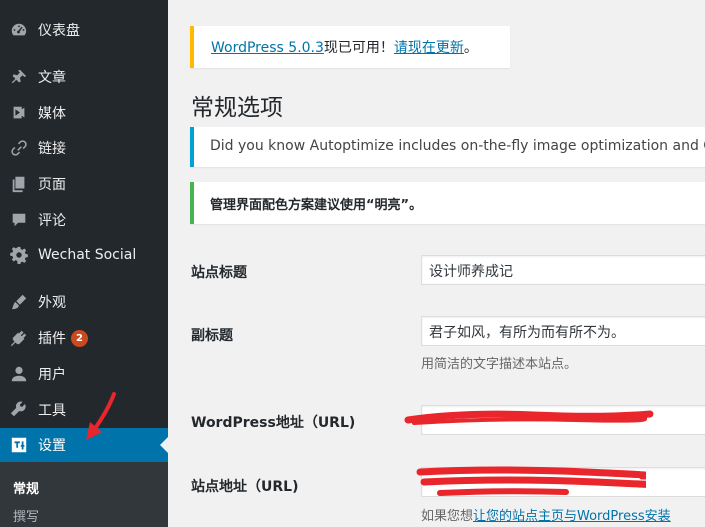 The height and width of the screenshot is (527, 705). Describe the element at coordinates (447, 203) in the screenshot. I see `color-scheme-notice: 管理界面配色方案建议使用“明亮”。` at that location.